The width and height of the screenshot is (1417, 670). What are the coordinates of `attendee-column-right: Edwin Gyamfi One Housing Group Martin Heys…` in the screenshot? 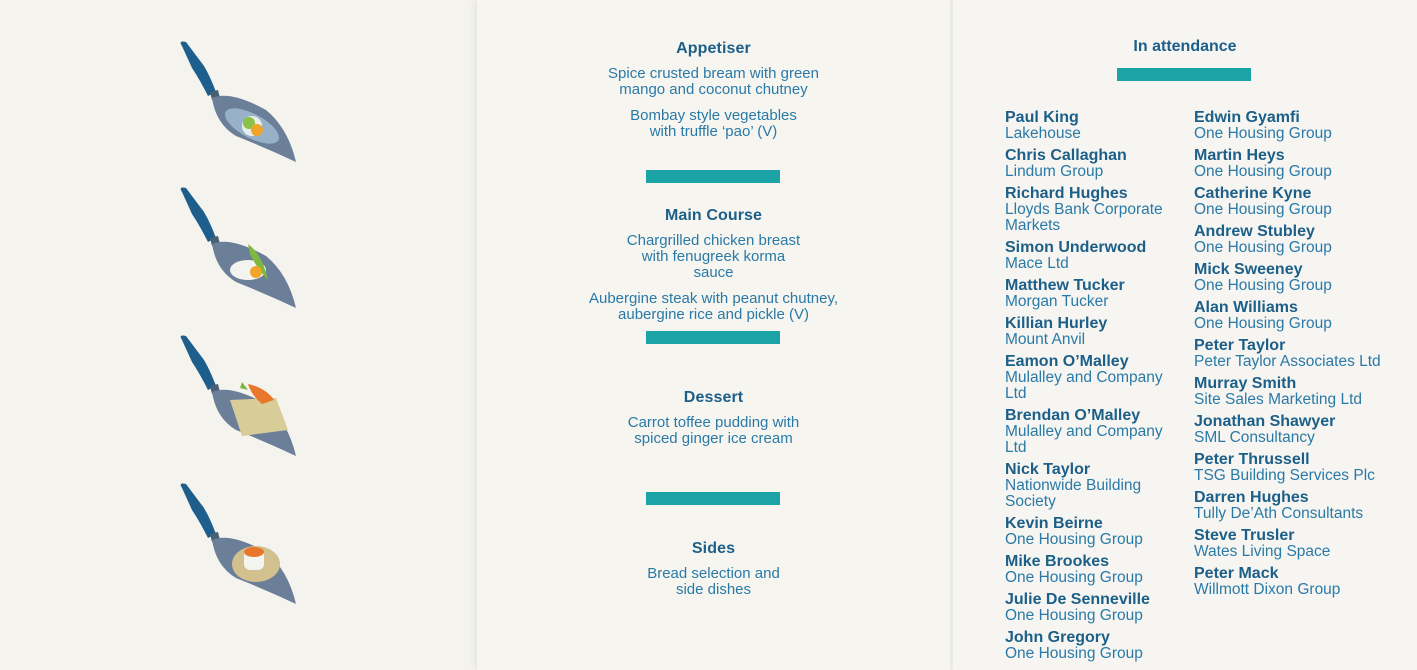 It's located at (1294, 357).